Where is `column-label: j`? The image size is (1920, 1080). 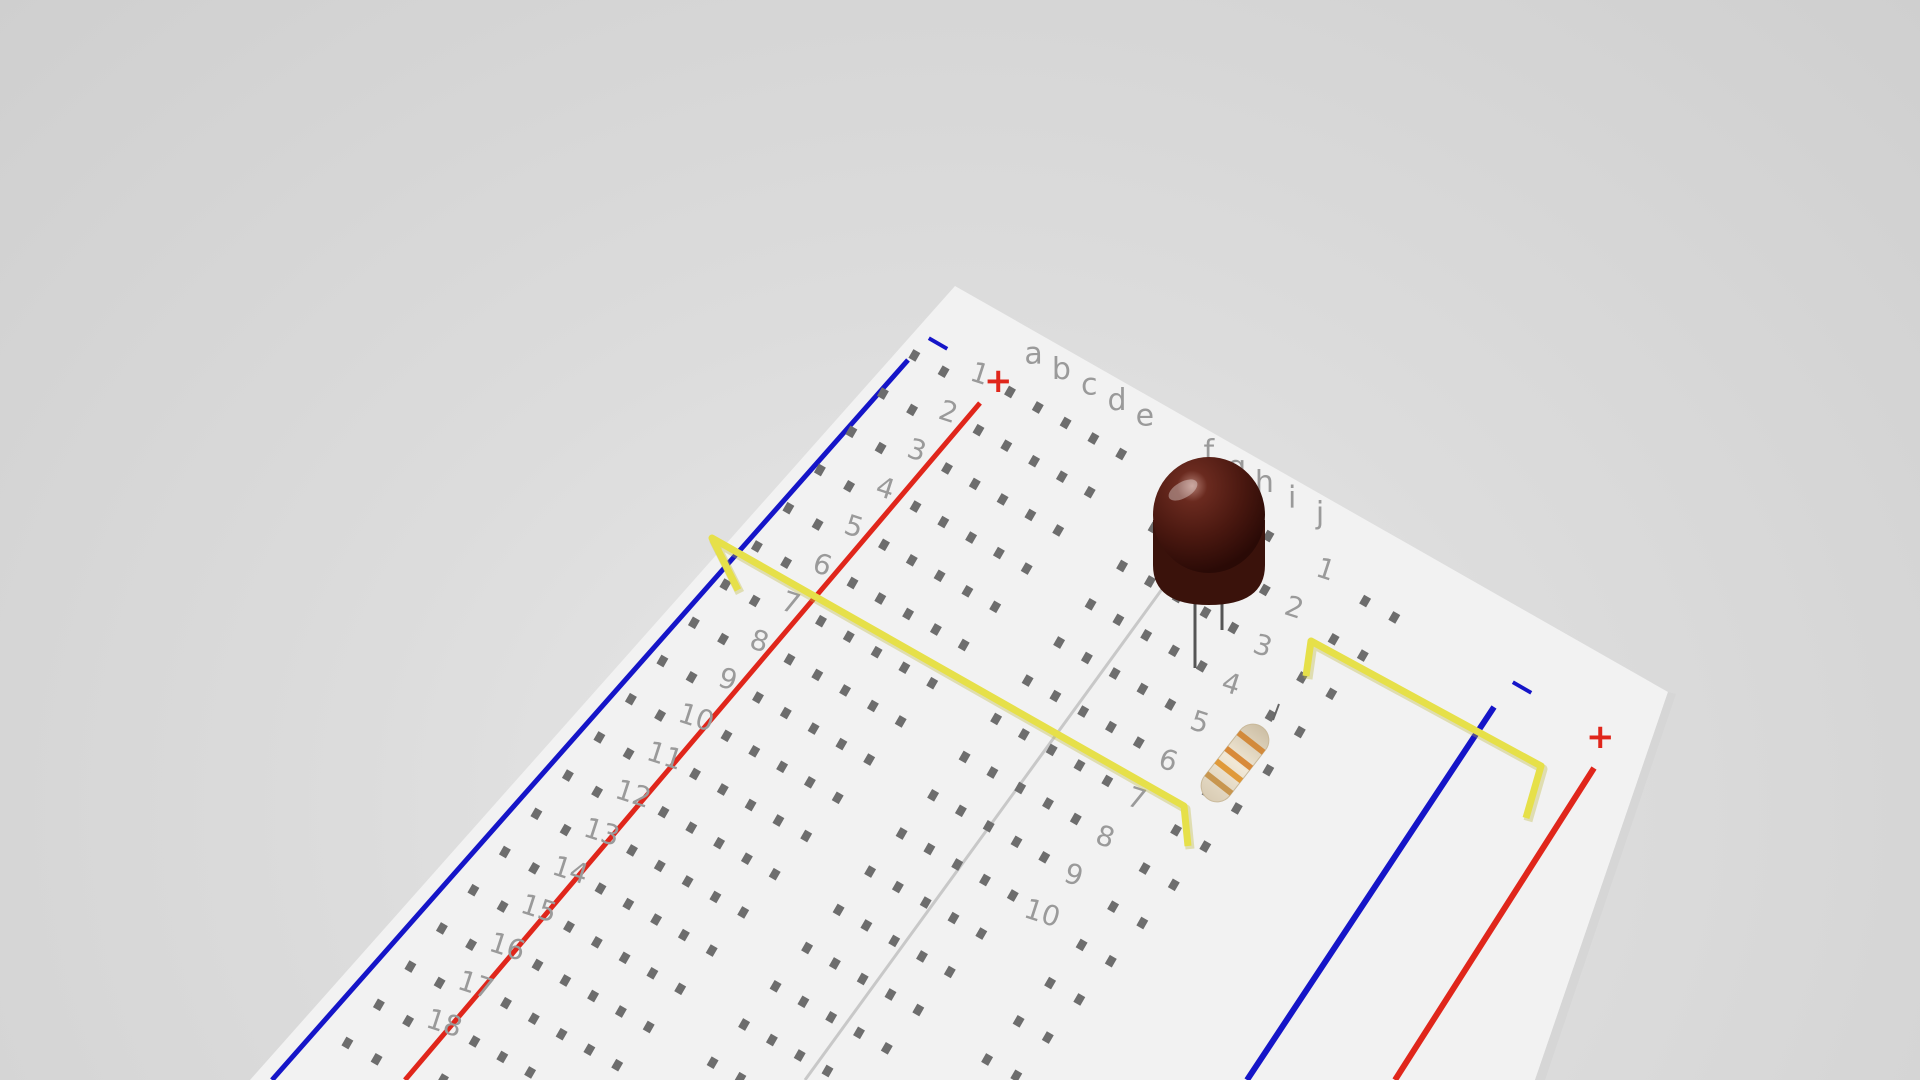
column-label: j is located at coordinates (1319, 513).